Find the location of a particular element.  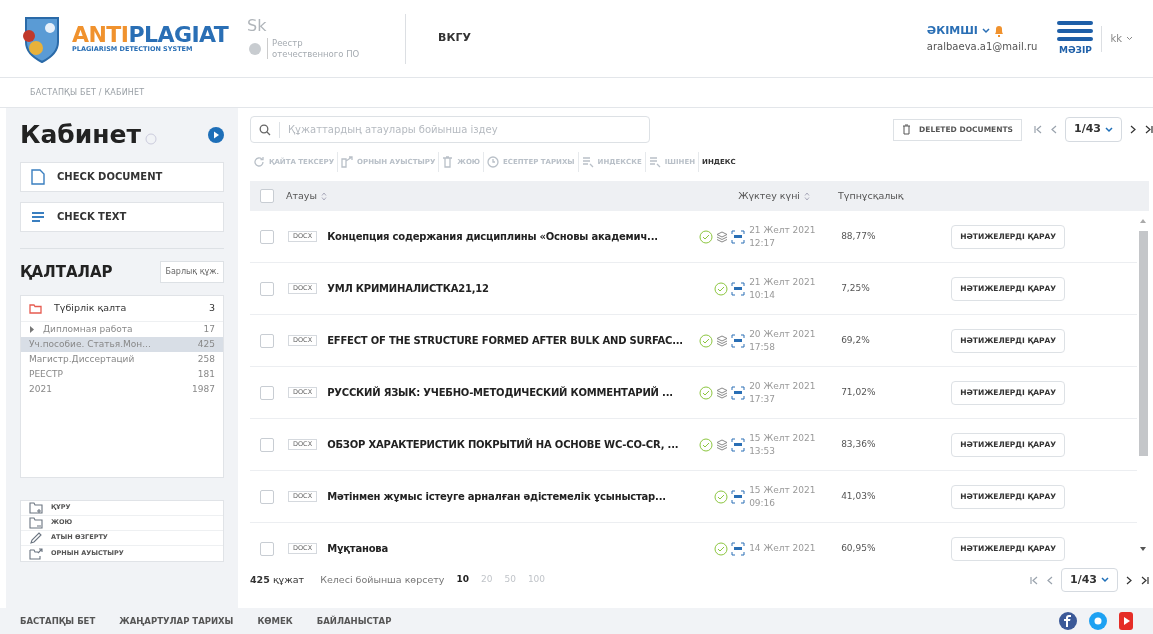

footer-link: ЖАҢАРТУЛАР ТАРИХЫ is located at coordinates (176, 621).